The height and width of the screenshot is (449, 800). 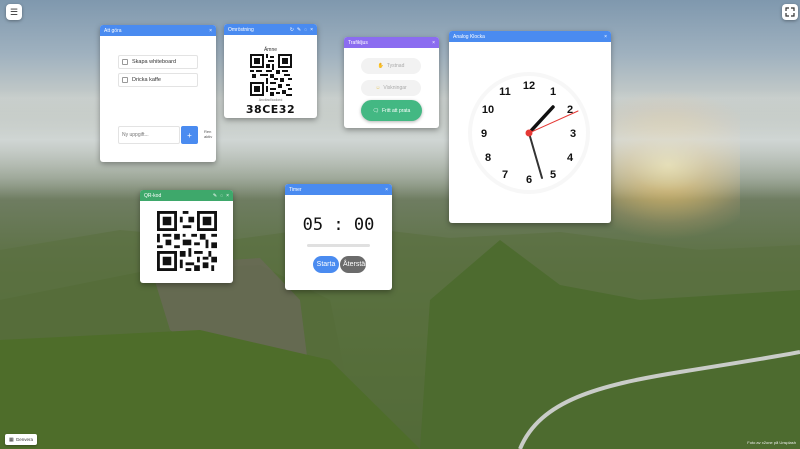 What do you see at coordinates (353, 264) in the screenshot?
I see `timer-reset-button: Återställ` at bounding box center [353, 264].